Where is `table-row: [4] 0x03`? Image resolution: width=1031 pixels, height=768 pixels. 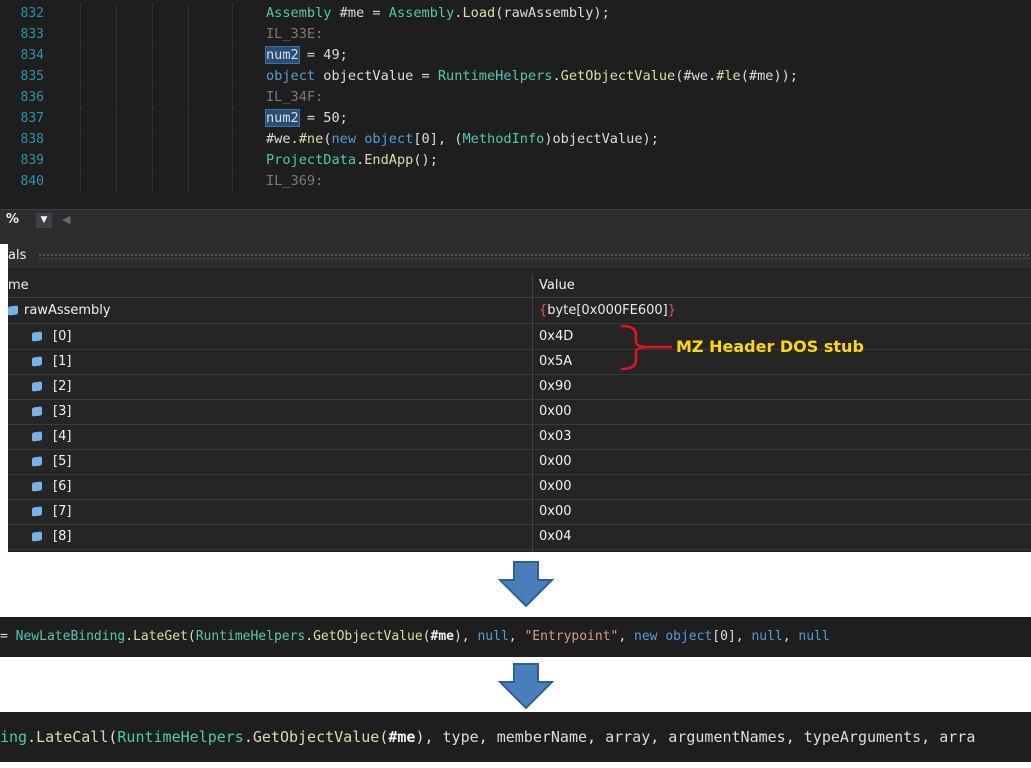
table-row: [4] 0x03 is located at coordinates (519, 437).